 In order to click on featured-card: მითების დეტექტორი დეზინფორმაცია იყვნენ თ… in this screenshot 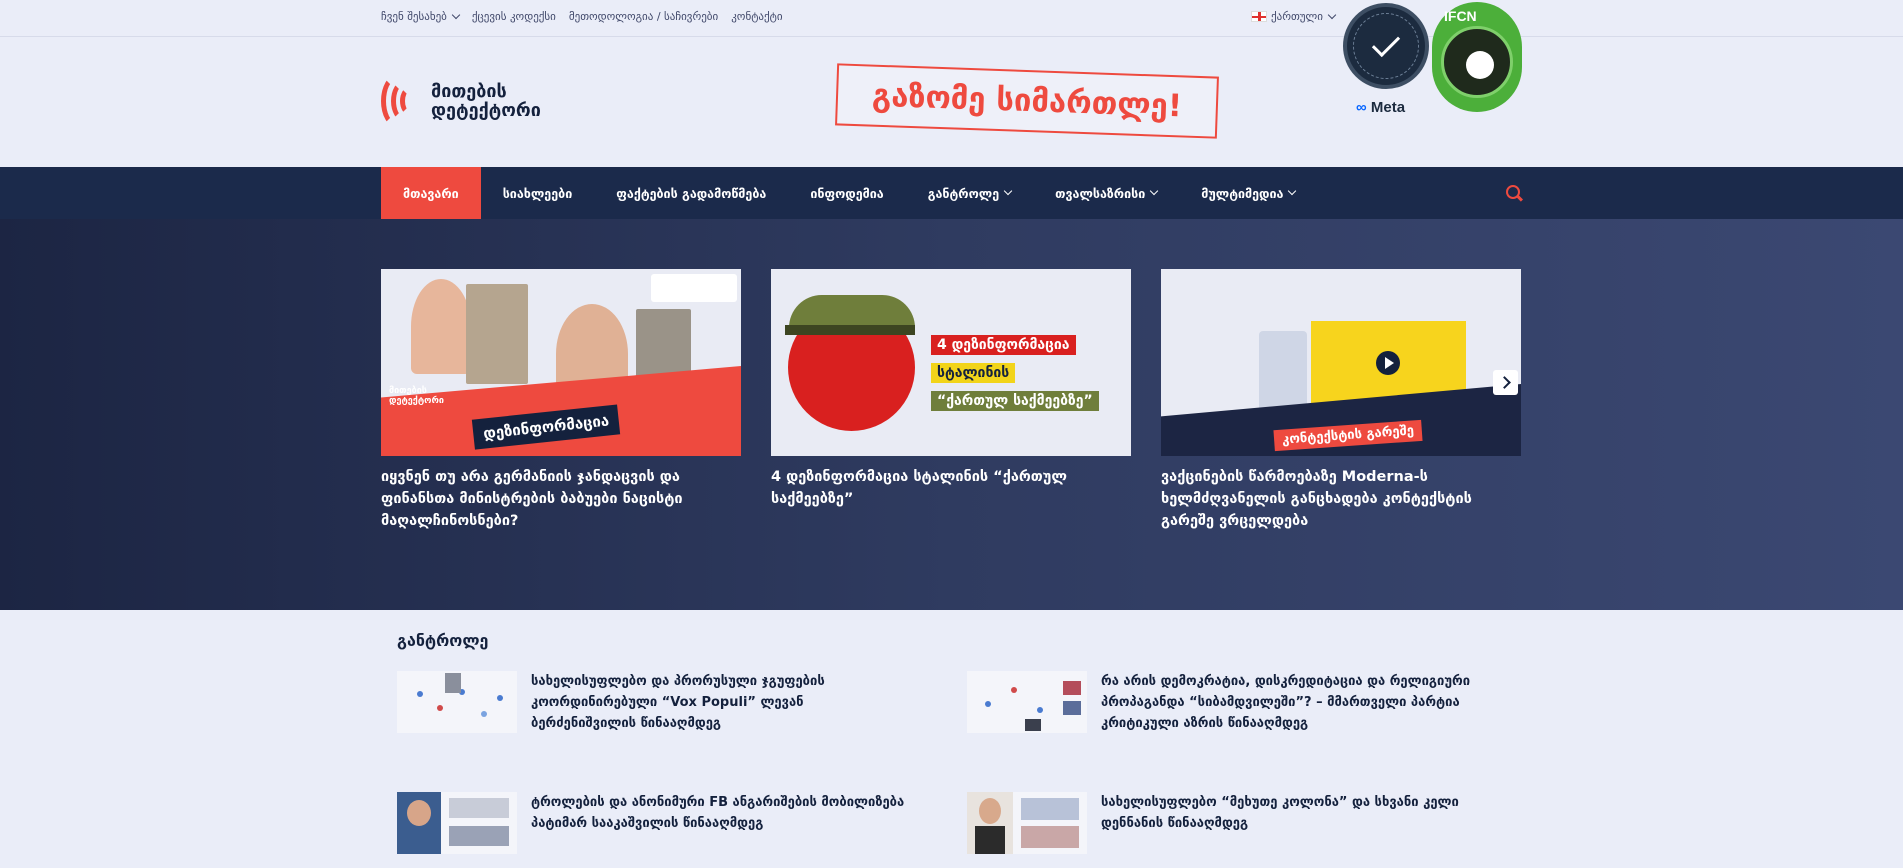, I will do `click(561, 400)`.